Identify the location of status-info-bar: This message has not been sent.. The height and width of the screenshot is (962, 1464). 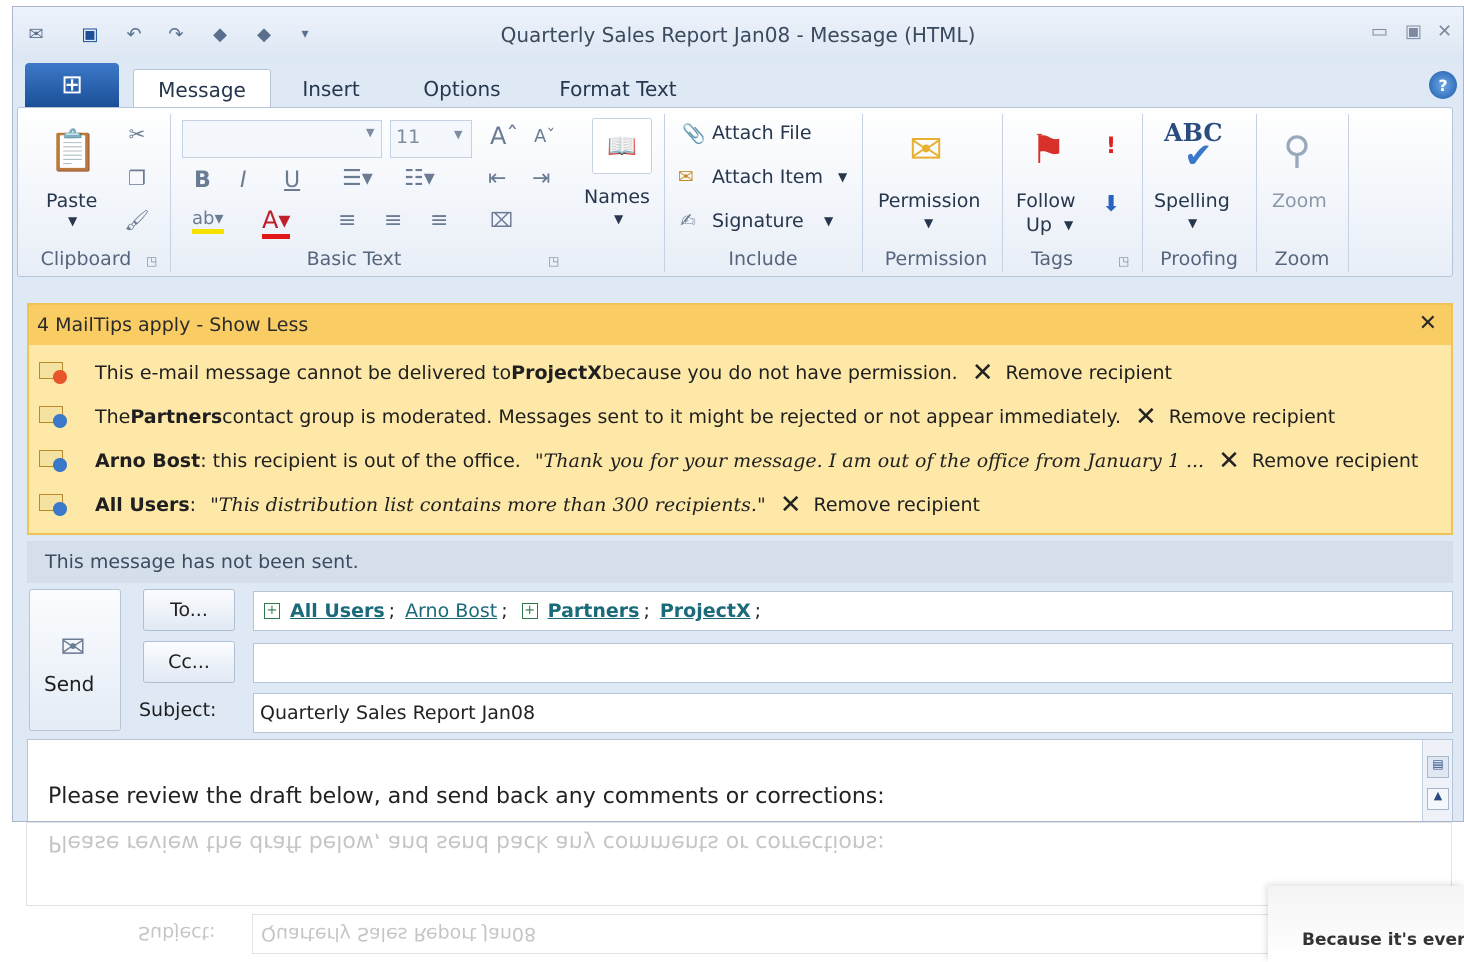
(740, 562).